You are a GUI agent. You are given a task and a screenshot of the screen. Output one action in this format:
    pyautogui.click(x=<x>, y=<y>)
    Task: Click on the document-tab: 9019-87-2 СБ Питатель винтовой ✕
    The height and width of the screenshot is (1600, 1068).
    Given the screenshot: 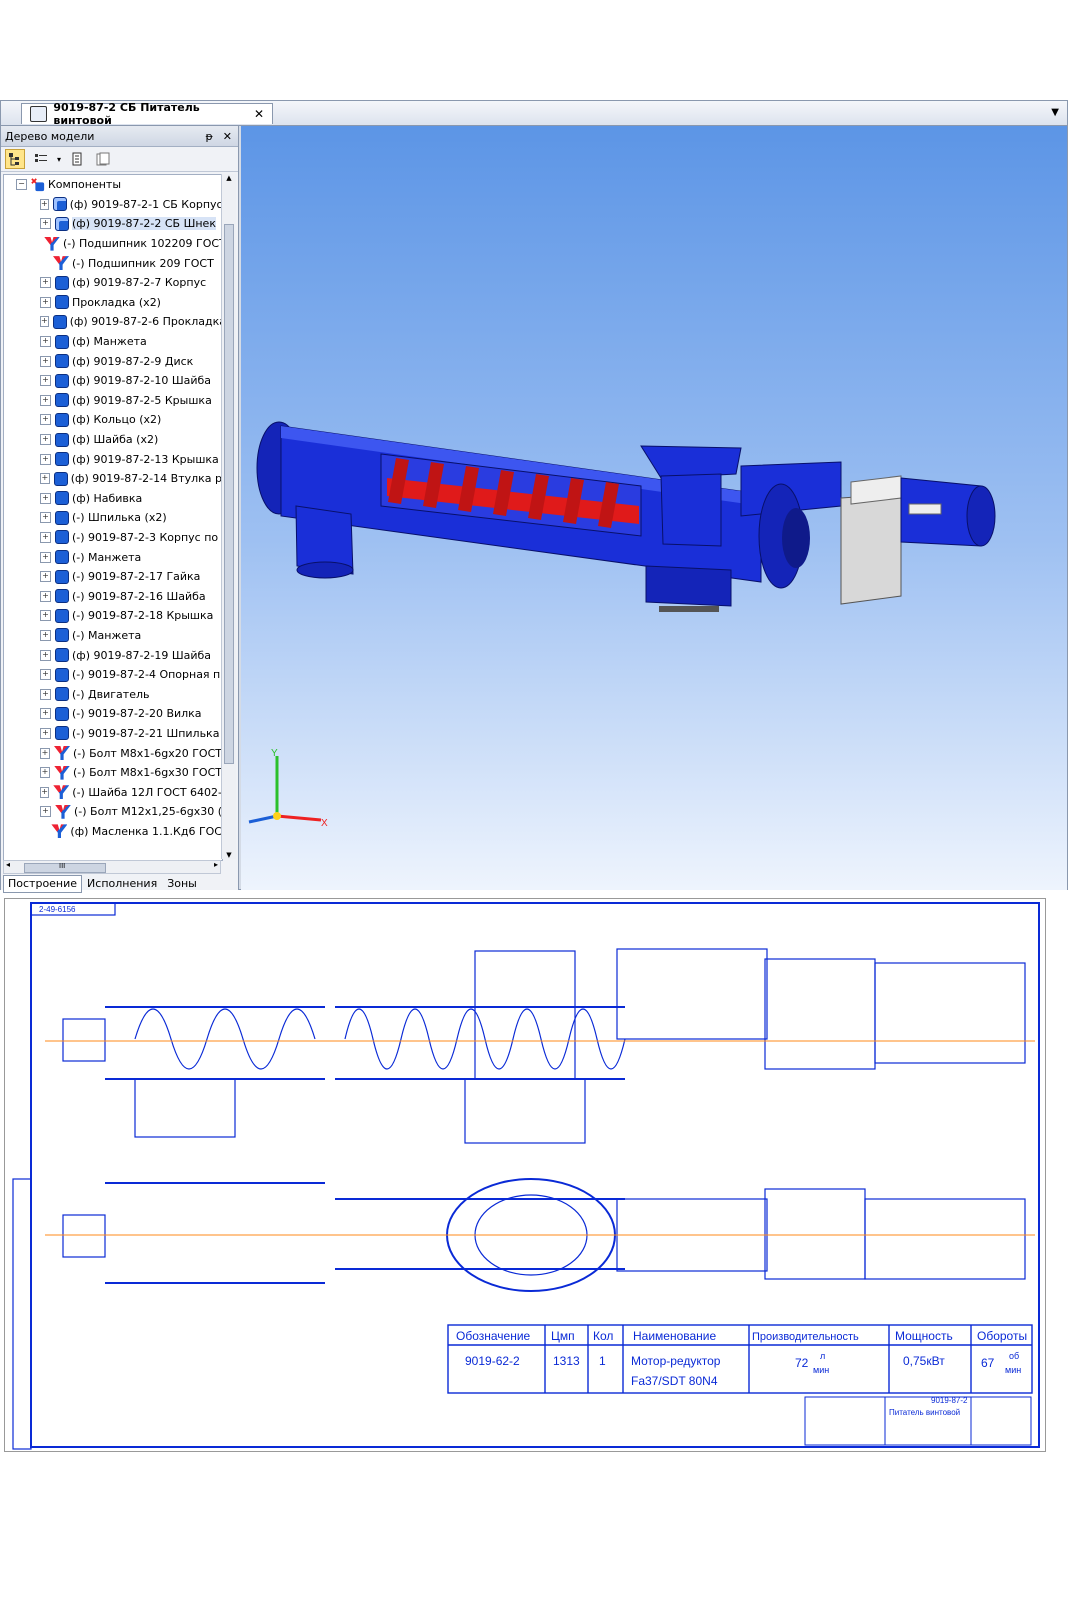 What is the action you would take?
    pyautogui.click(x=147, y=114)
    